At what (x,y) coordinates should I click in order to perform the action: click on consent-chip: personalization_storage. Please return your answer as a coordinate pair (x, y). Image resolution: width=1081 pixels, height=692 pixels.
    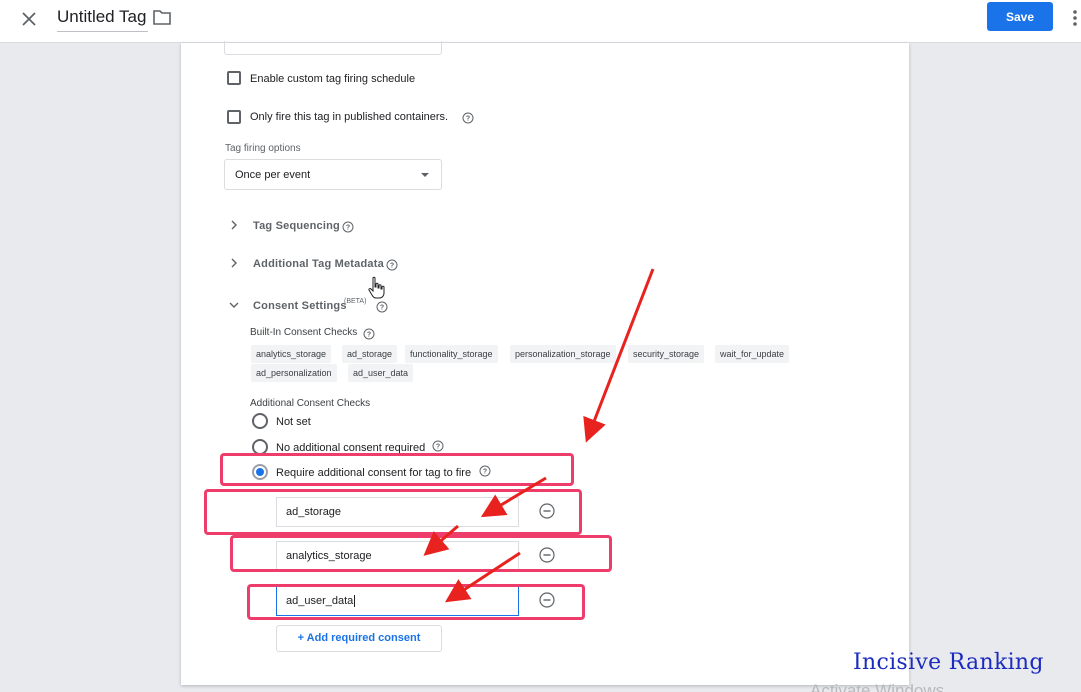
    Looking at the image, I should click on (563, 354).